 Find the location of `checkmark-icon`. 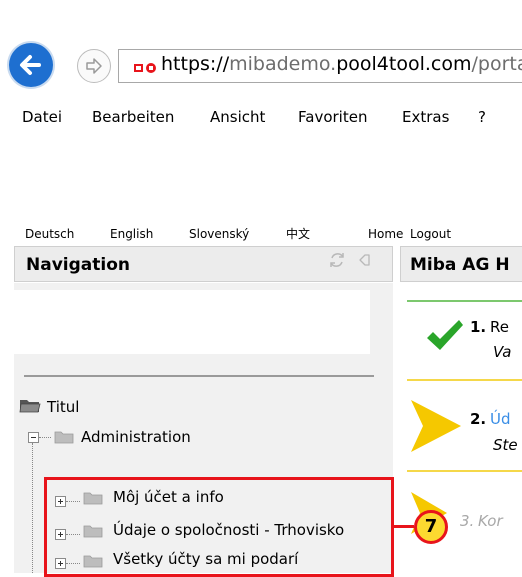

checkmark-icon is located at coordinates (445, 337).